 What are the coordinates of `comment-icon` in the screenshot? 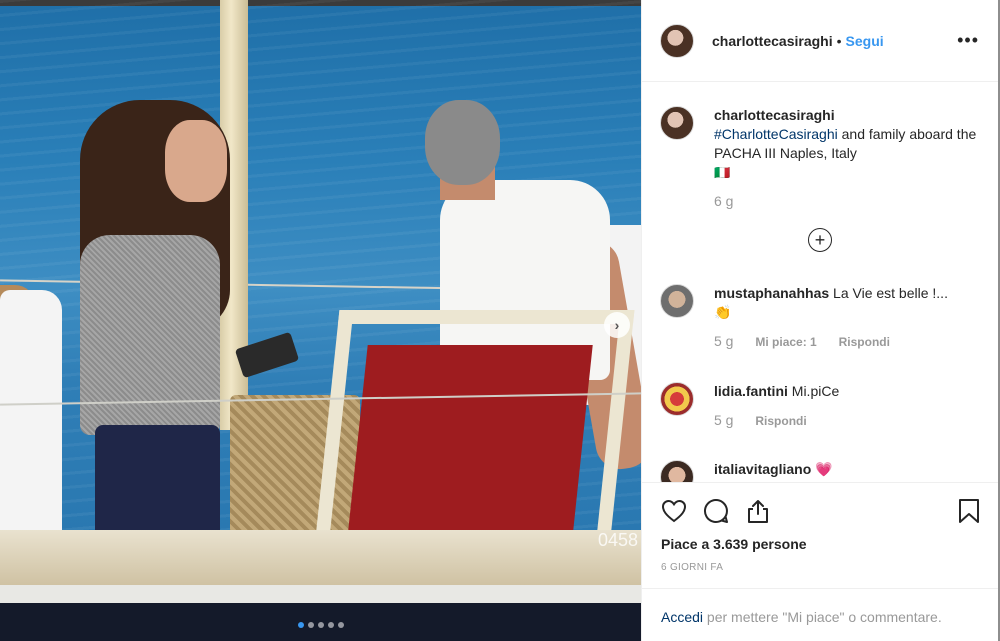 It's located at (716, 510).